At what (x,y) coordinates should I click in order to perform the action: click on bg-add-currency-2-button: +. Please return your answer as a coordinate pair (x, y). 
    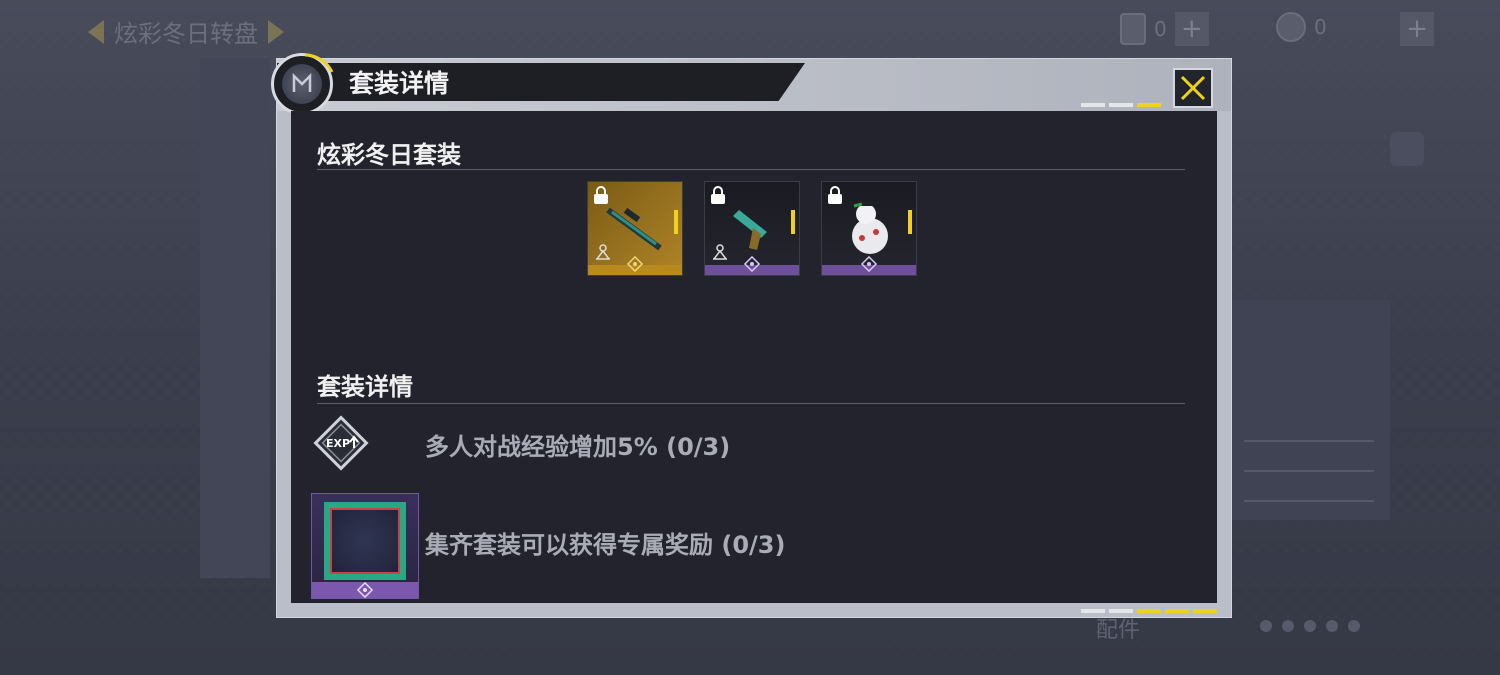
    Looking at the image, I should click on (1417, 29).